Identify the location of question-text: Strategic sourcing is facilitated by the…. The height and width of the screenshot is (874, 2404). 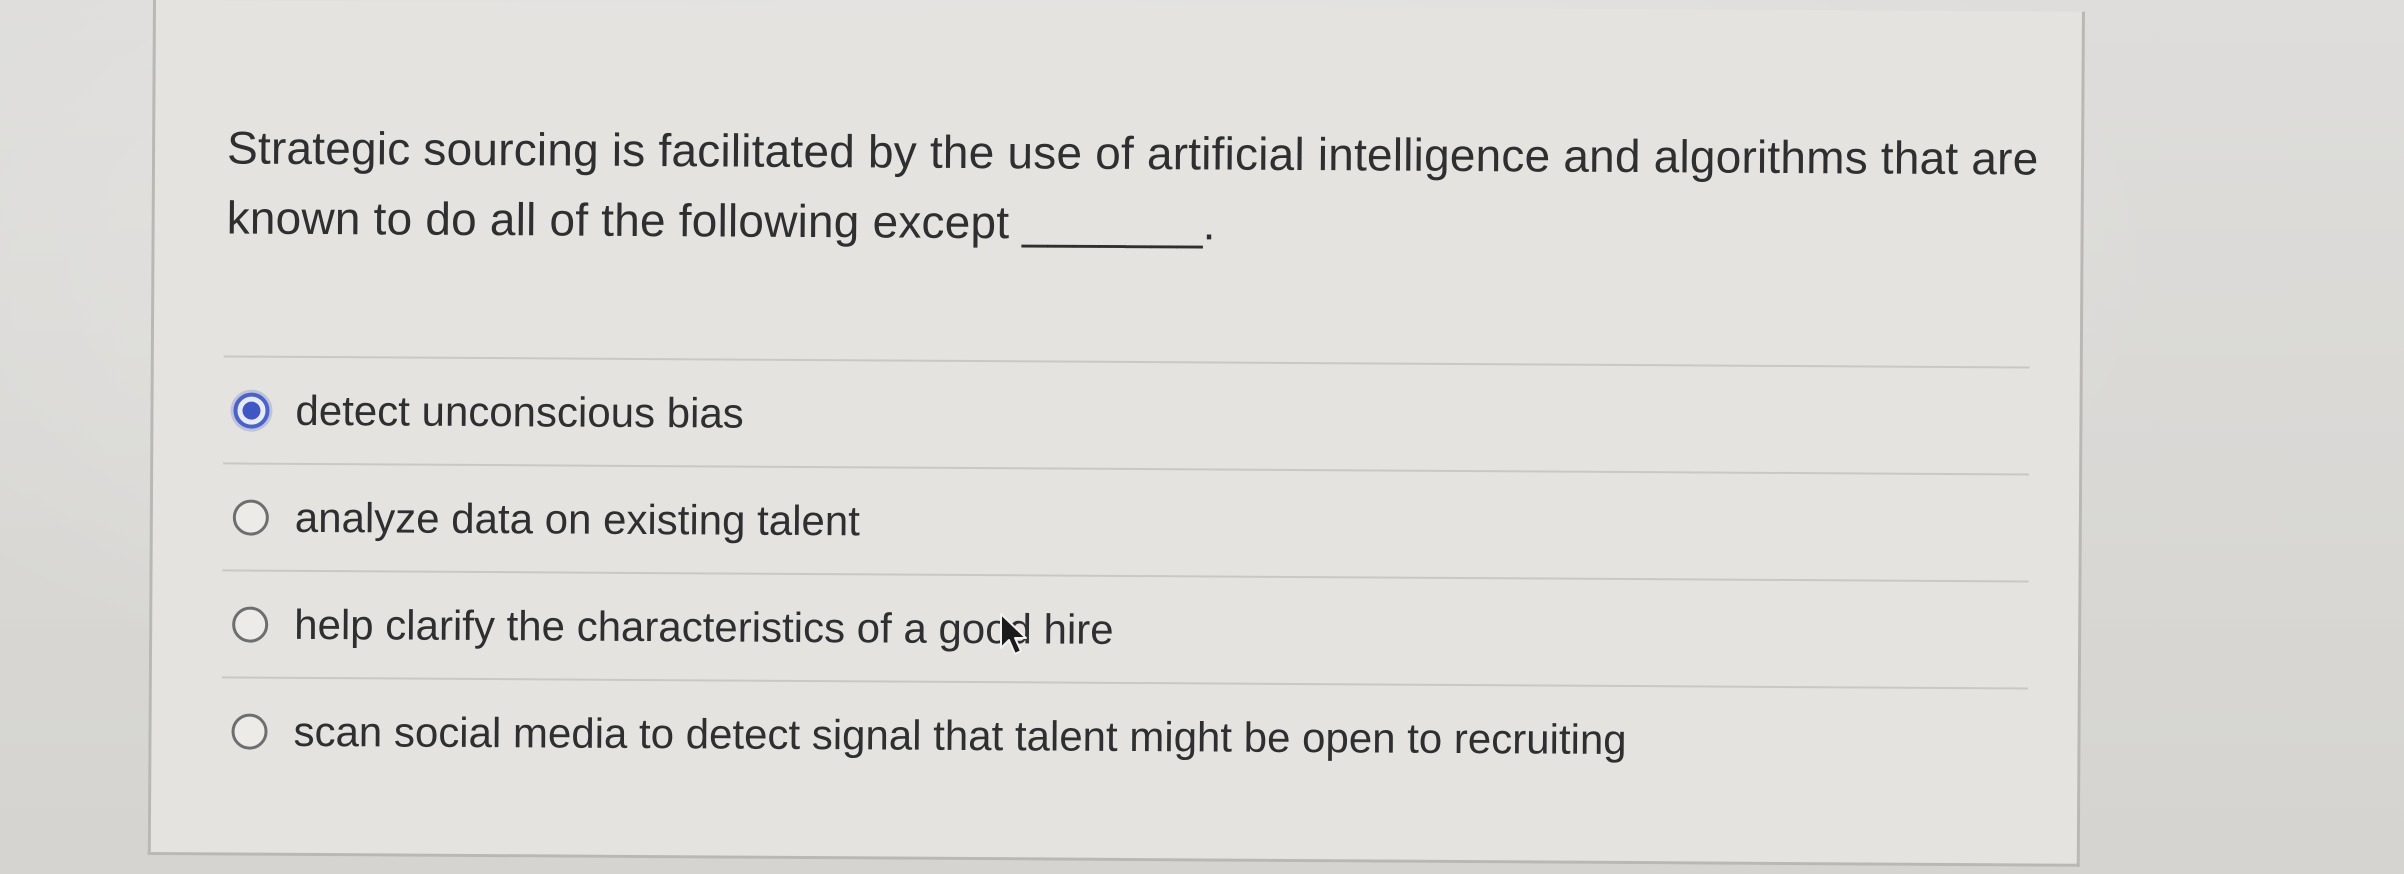
(1132, 185).